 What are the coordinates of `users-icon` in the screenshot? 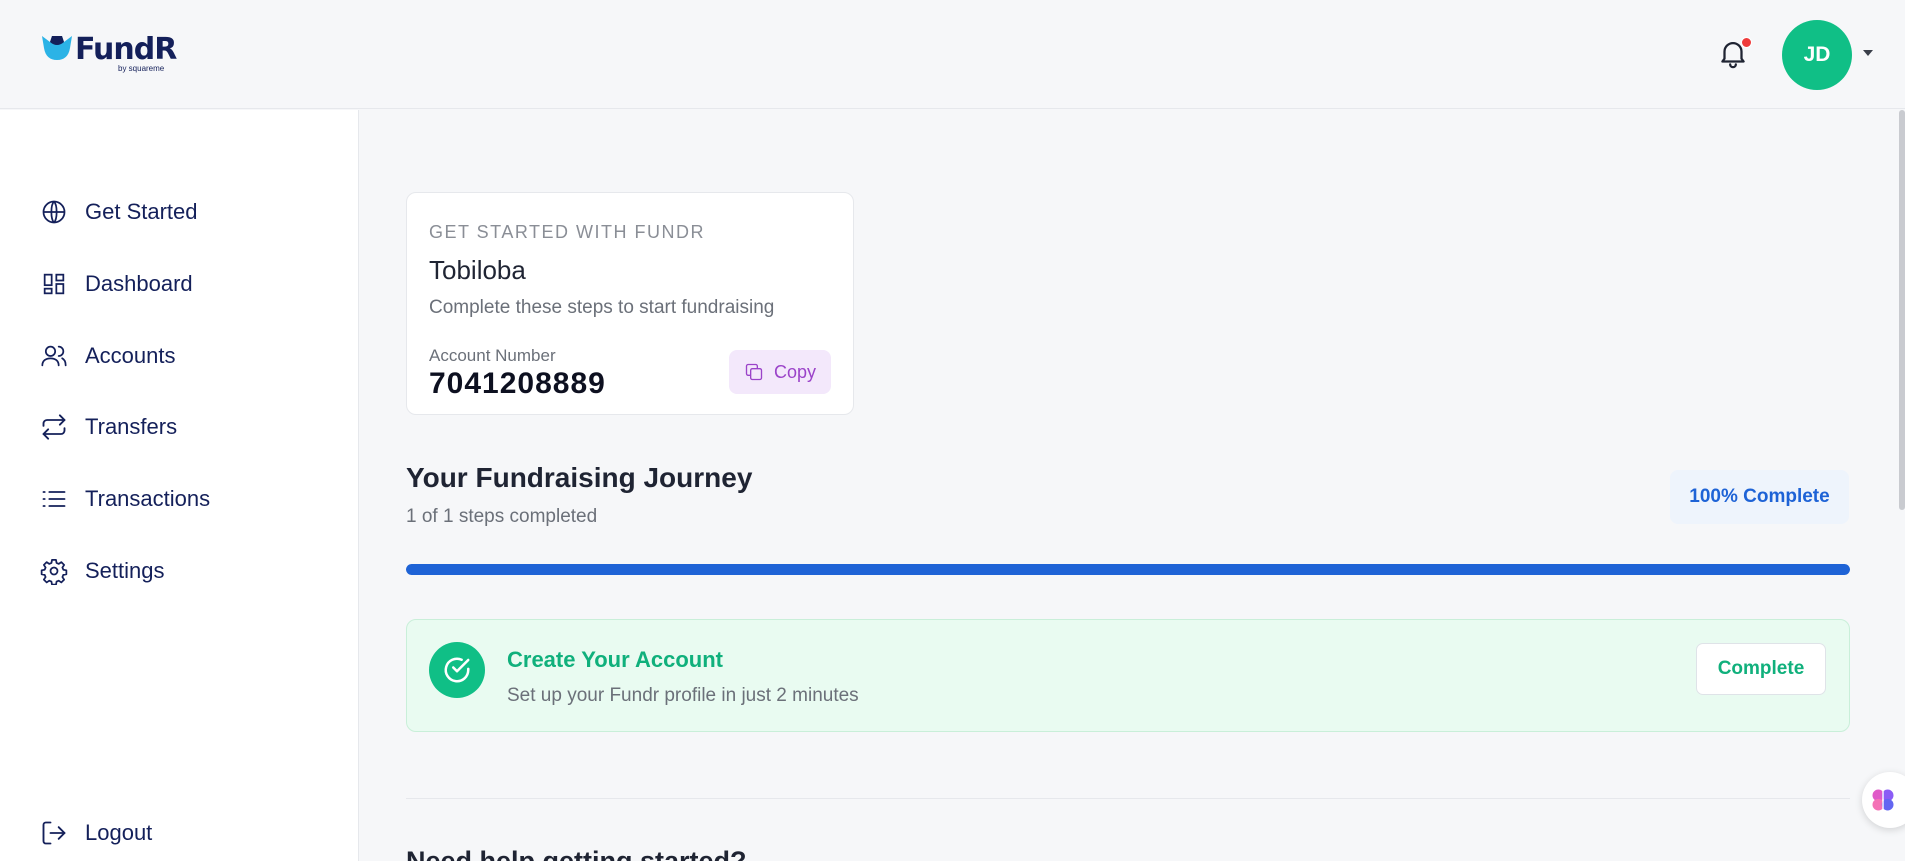 It's located at (54, 356).